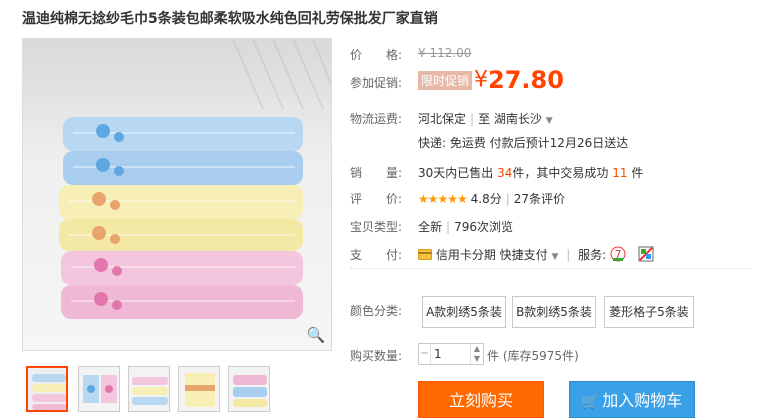  What do you see at coordinates (425, 255) in the screenshot?
I see `credit-card-icon` at bounding box center [425, 255].